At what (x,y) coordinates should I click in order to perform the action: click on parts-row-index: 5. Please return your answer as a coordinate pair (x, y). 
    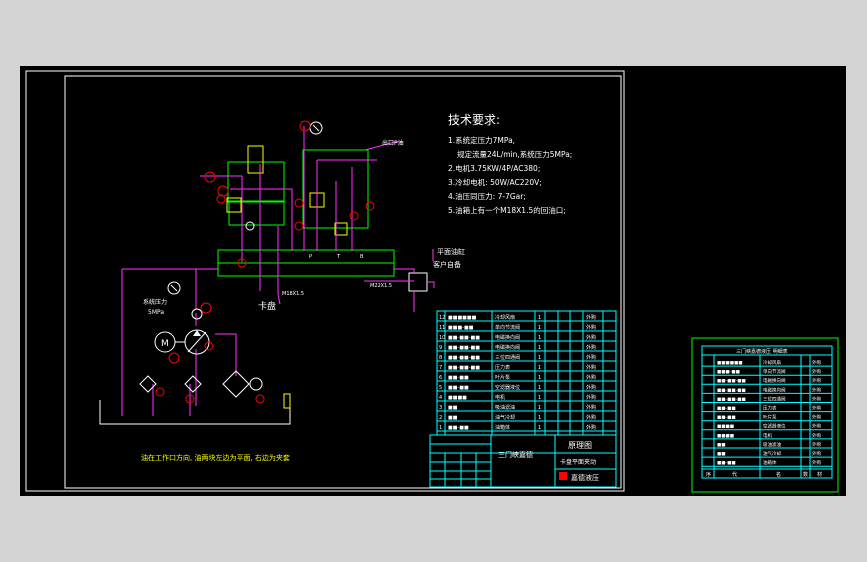
    Looking at the image, I should click on (440, 388).